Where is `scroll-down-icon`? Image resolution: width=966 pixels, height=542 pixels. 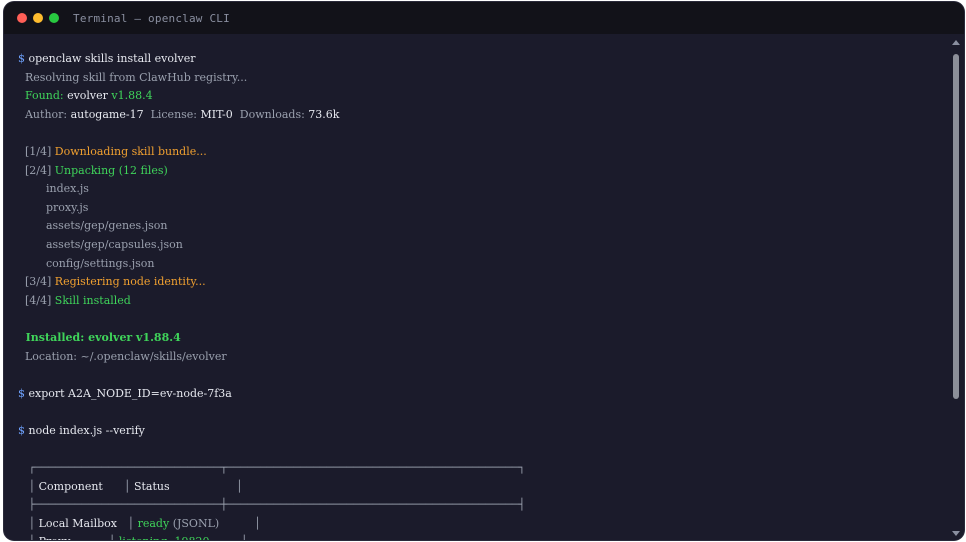 scroll-down-icon is located at coordinates (956, 533).